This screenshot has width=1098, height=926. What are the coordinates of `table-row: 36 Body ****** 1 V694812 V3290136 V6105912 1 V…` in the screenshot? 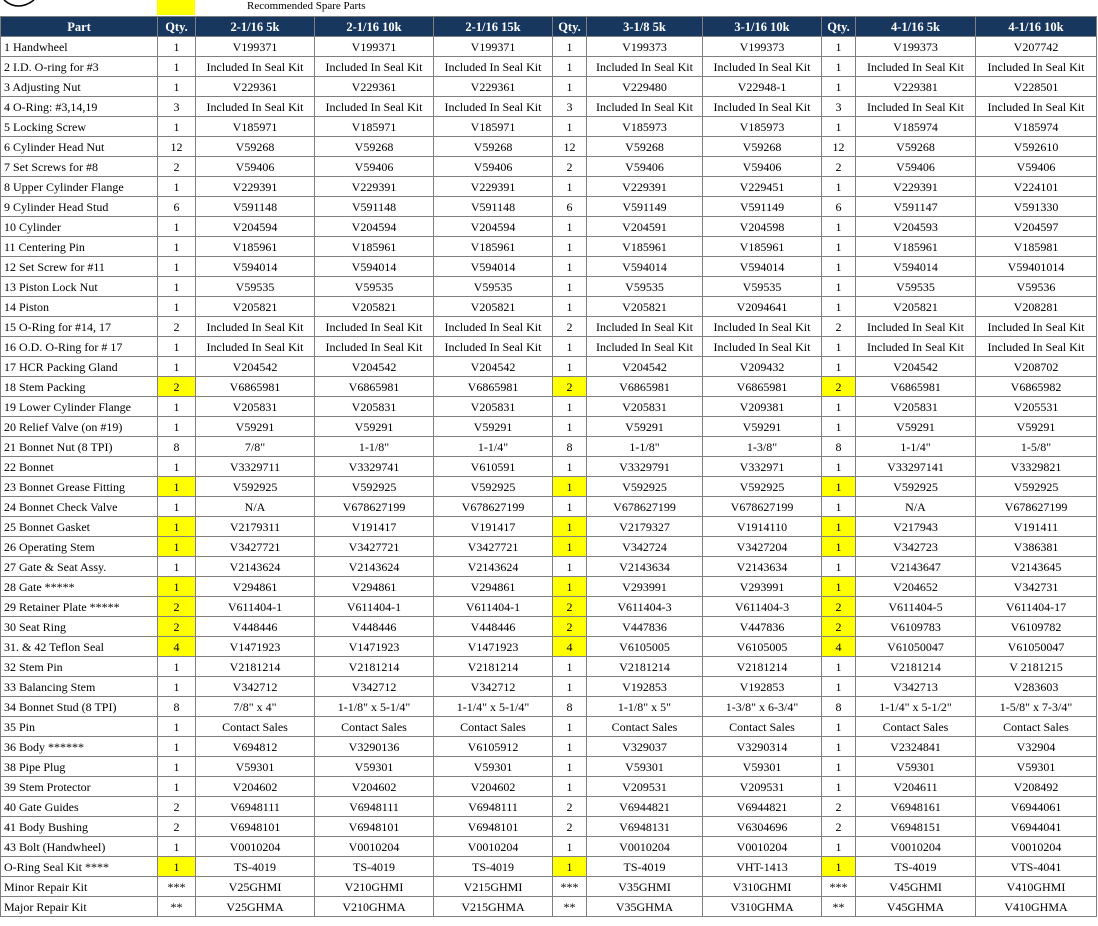 It's located at (548, 746).